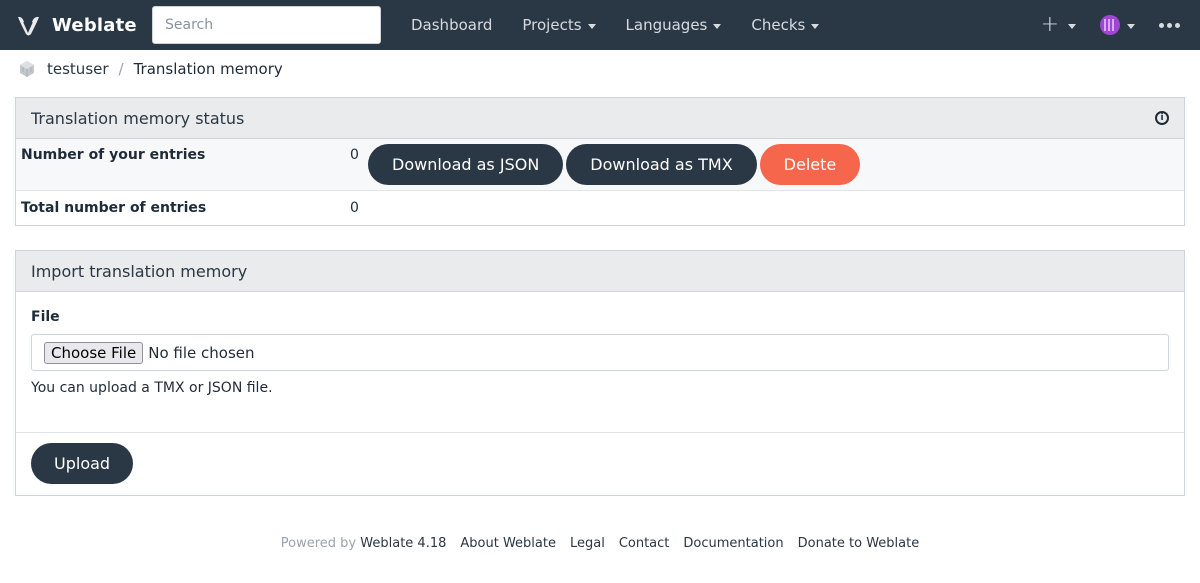 The image size is (1200, 583). Describe the element at coordinates (403, 543) in the screenshot. I see `footer-version-link: Weblate 4.18` at that location.